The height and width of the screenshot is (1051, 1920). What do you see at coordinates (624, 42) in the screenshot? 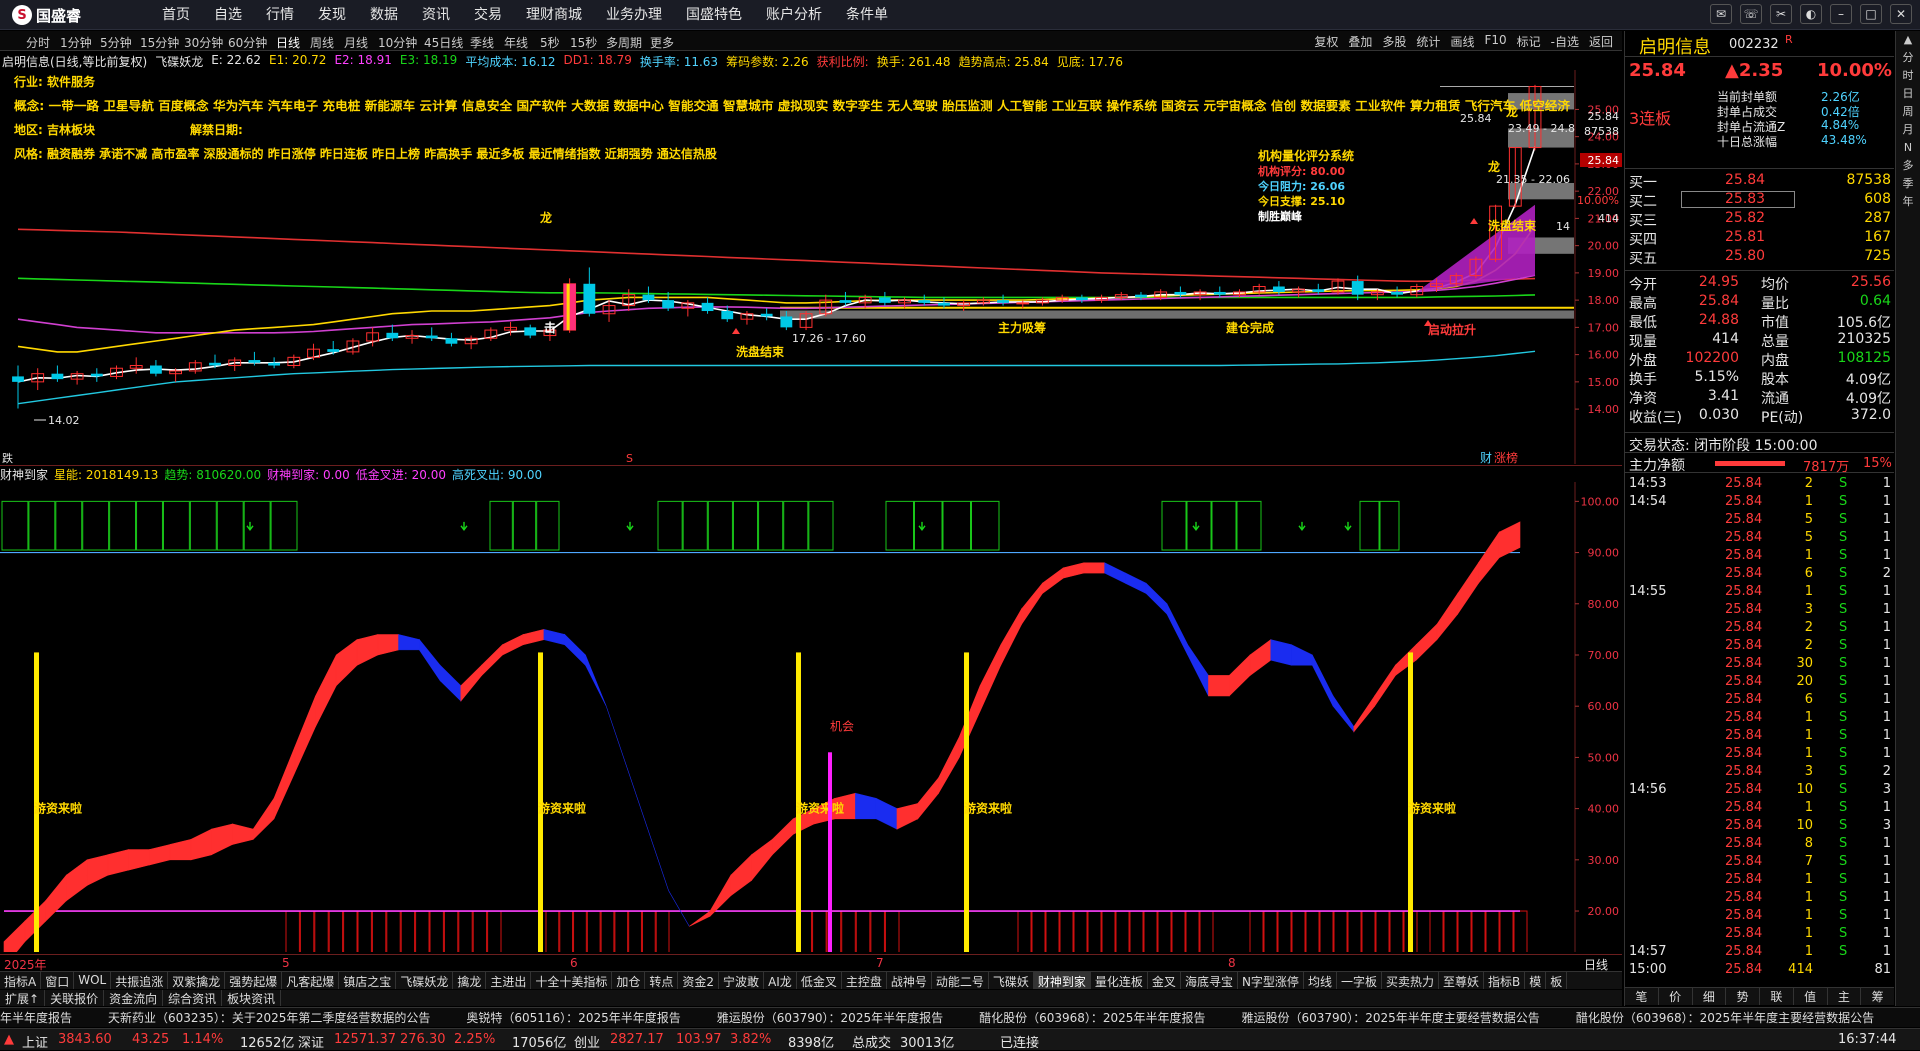
I see `period-tab-15: 多周期` at bounding box center [624, 42].